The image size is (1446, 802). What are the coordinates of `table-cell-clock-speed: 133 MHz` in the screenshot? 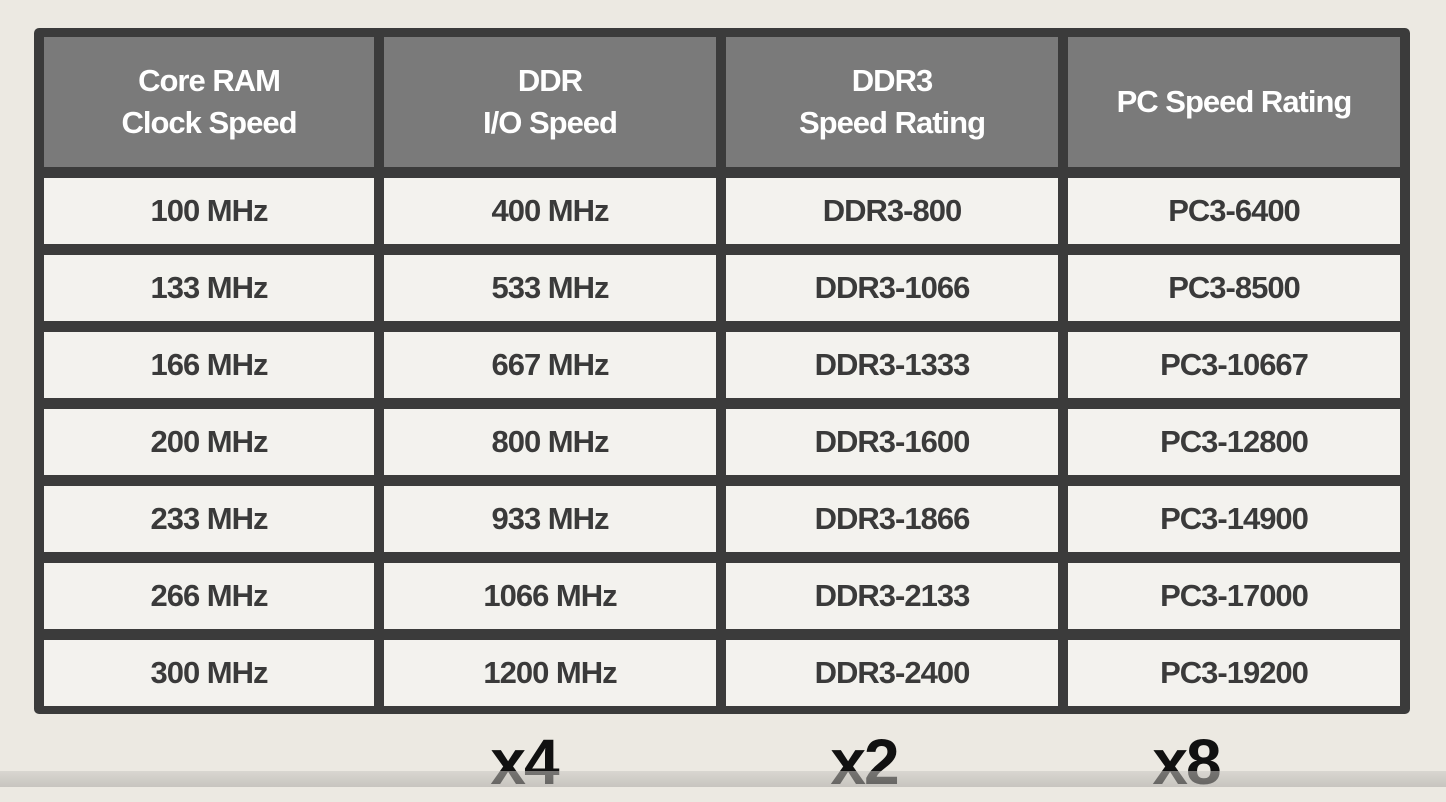 It's located at (209, 288).